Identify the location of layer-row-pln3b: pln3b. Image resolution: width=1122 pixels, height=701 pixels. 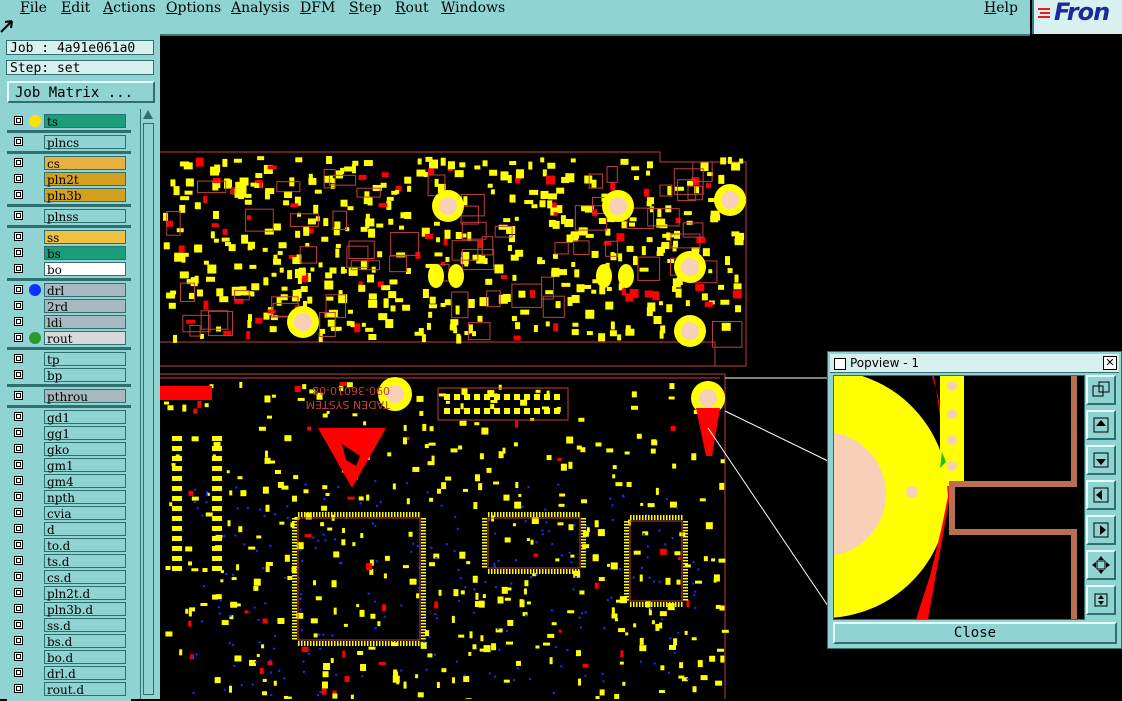
(69, 195).